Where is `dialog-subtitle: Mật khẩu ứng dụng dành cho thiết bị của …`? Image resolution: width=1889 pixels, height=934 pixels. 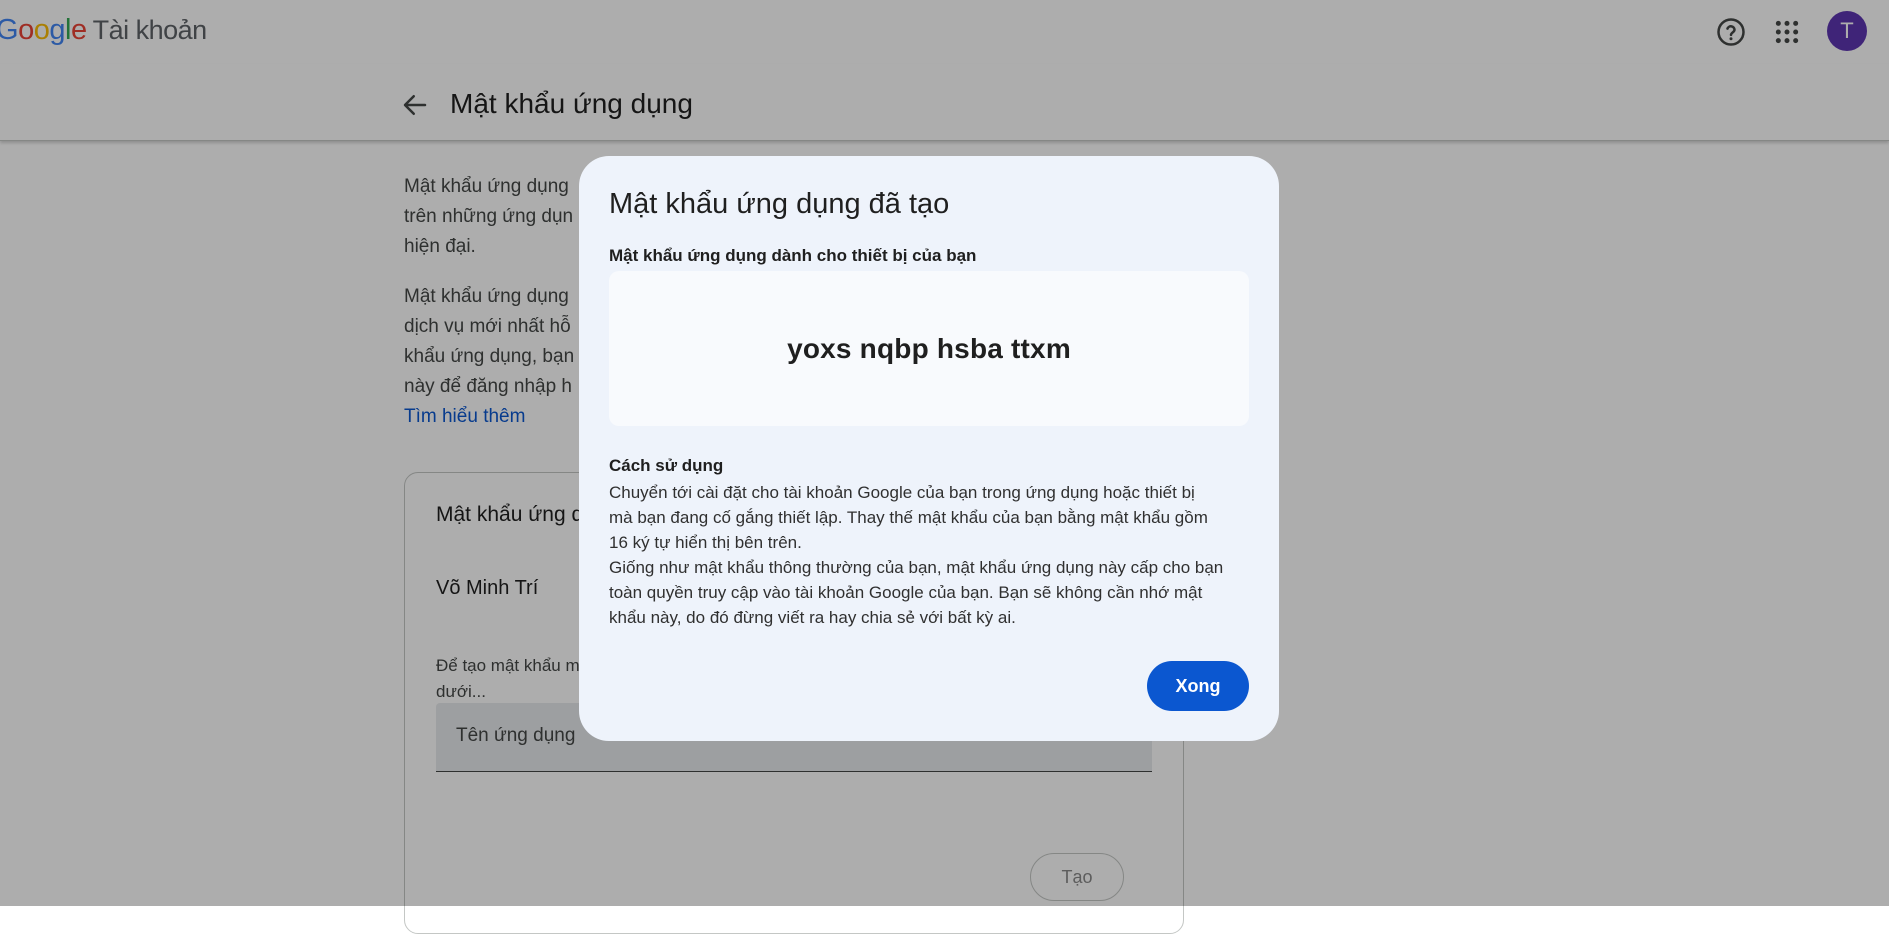 dialog-subtitle: Mật khẩu ứng dụng dành cho thiết bị của … is located at coordinates (793, 255).